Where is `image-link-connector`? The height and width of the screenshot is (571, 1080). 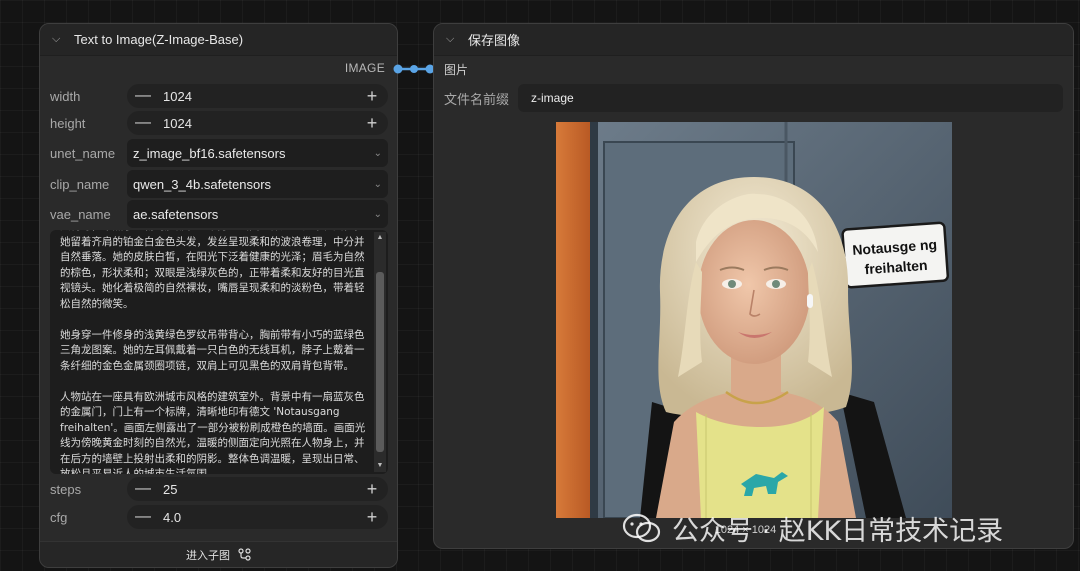
image-link-connector is located at coordinates (414, 69).